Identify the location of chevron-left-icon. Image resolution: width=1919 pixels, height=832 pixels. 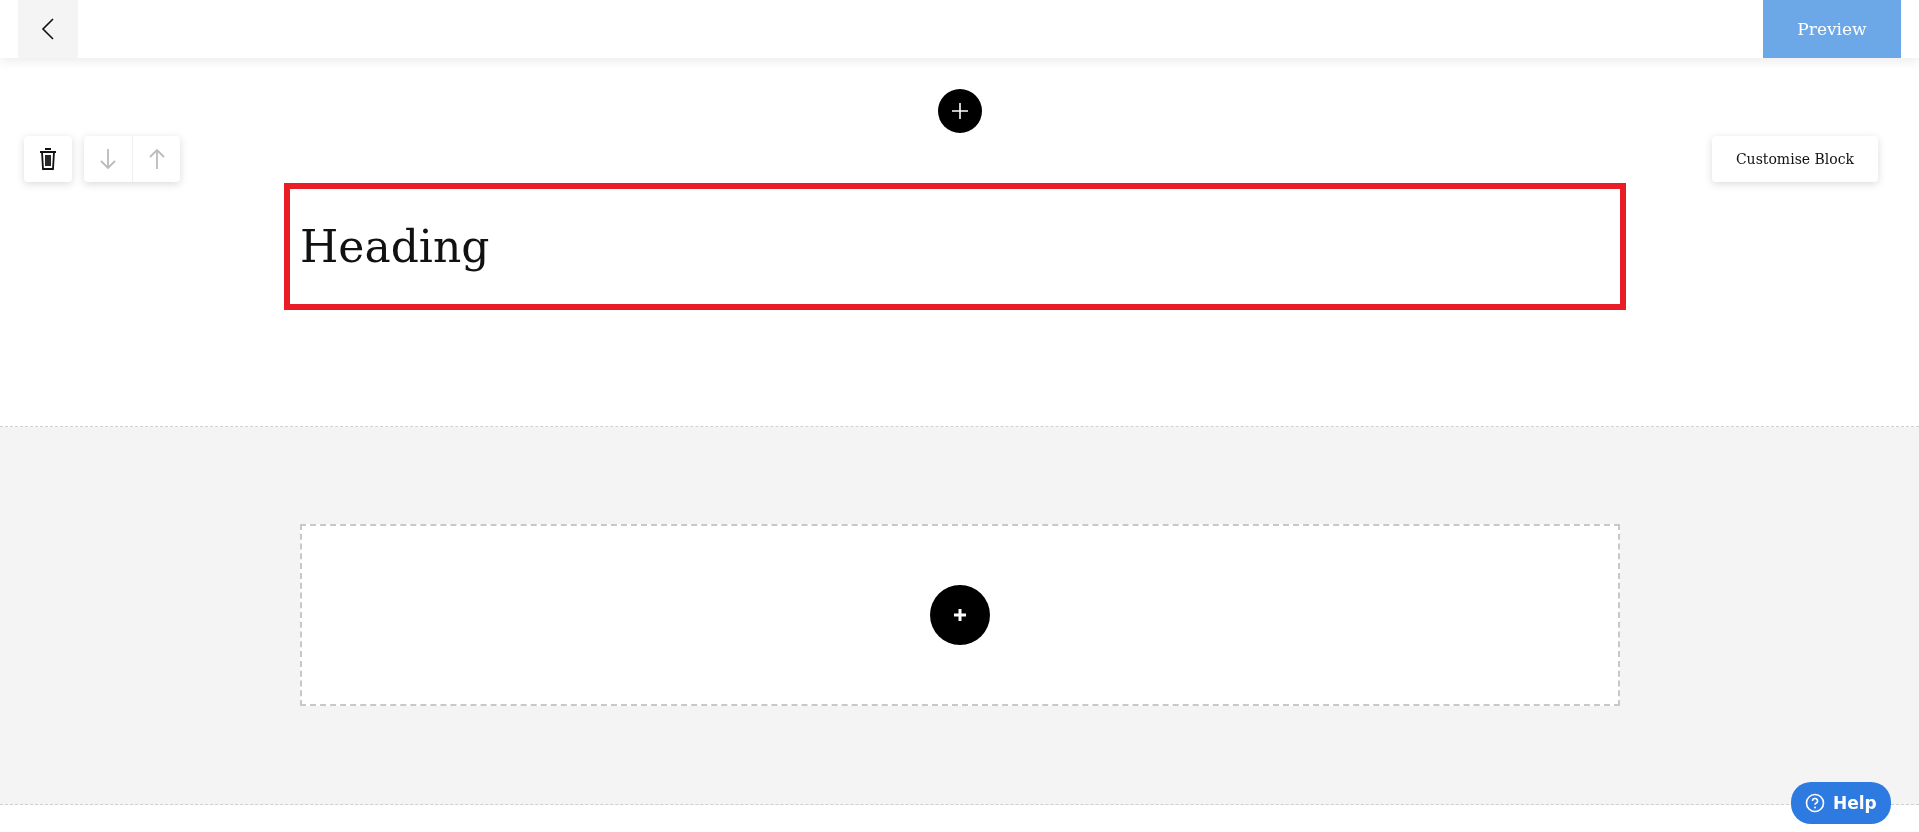
(48, 29).